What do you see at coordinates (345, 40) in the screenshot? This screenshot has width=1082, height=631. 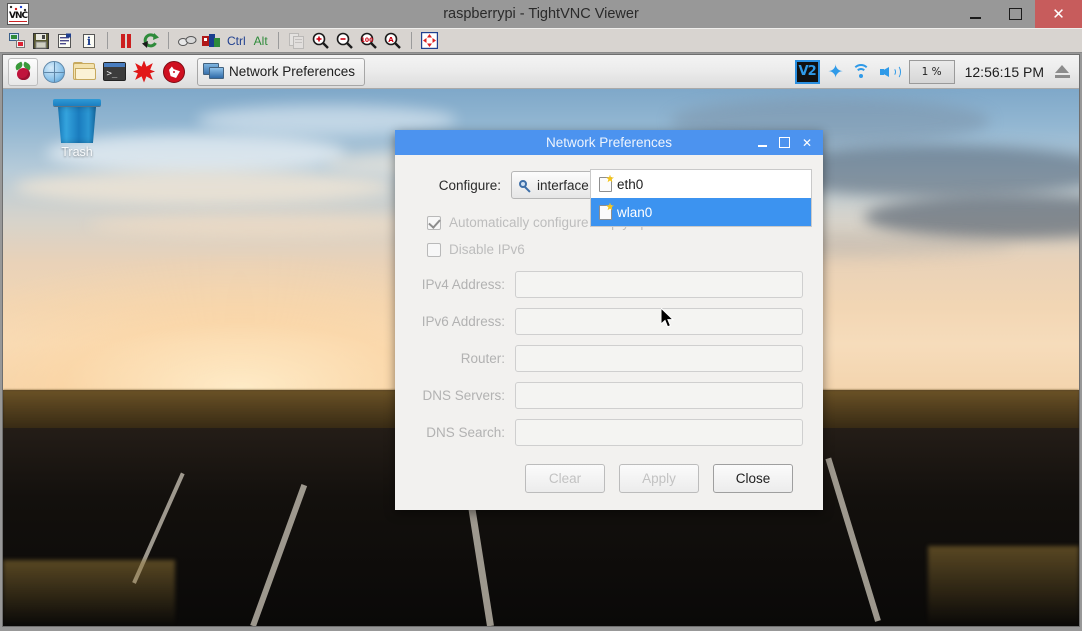 I see `zoom-out-icon` at bounding box center [345, 40].